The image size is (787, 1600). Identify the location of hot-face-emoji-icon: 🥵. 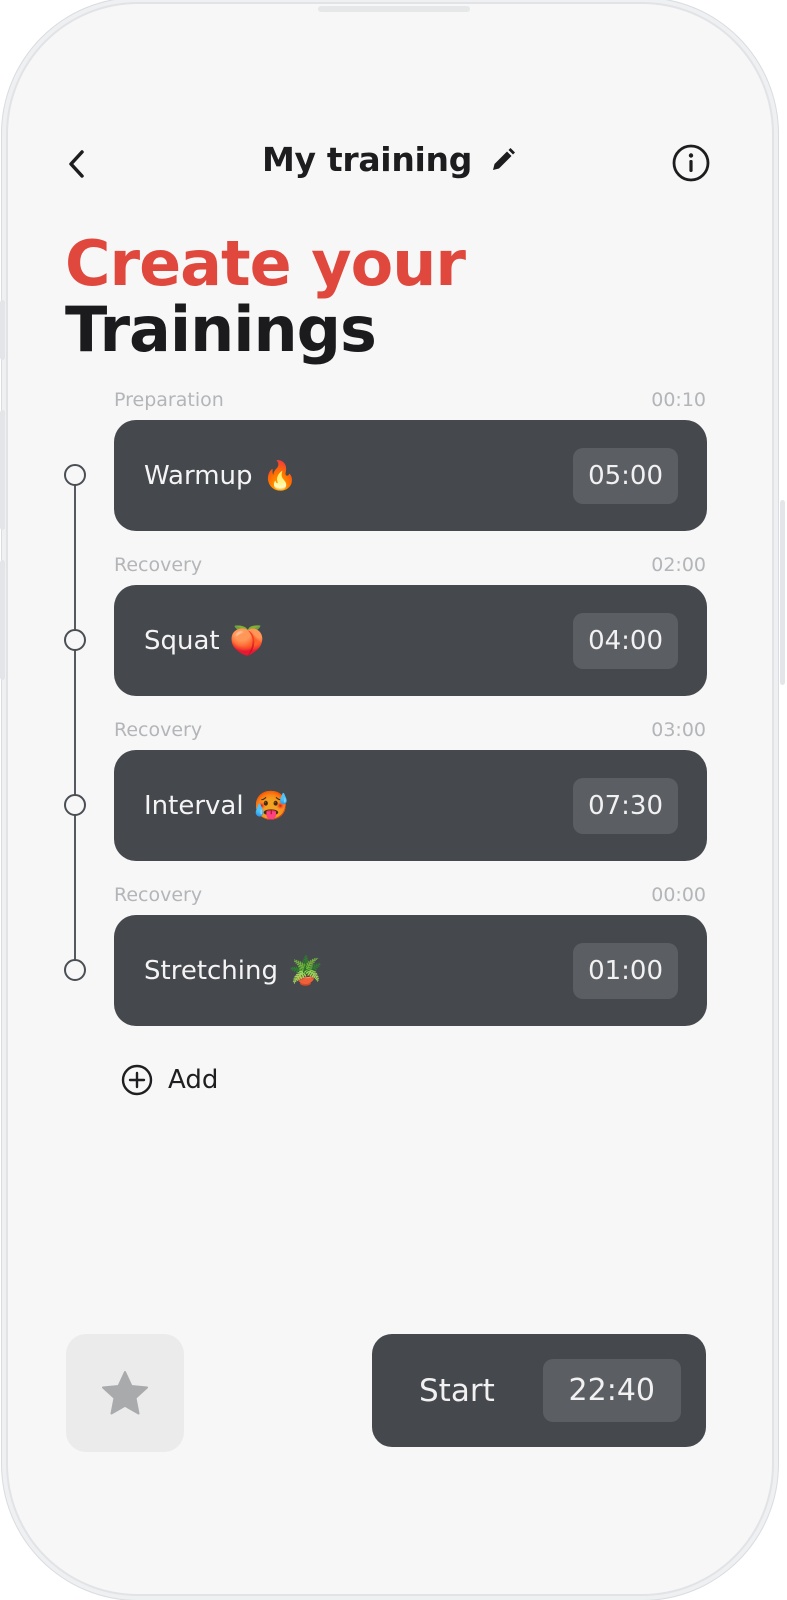
(271, 805).